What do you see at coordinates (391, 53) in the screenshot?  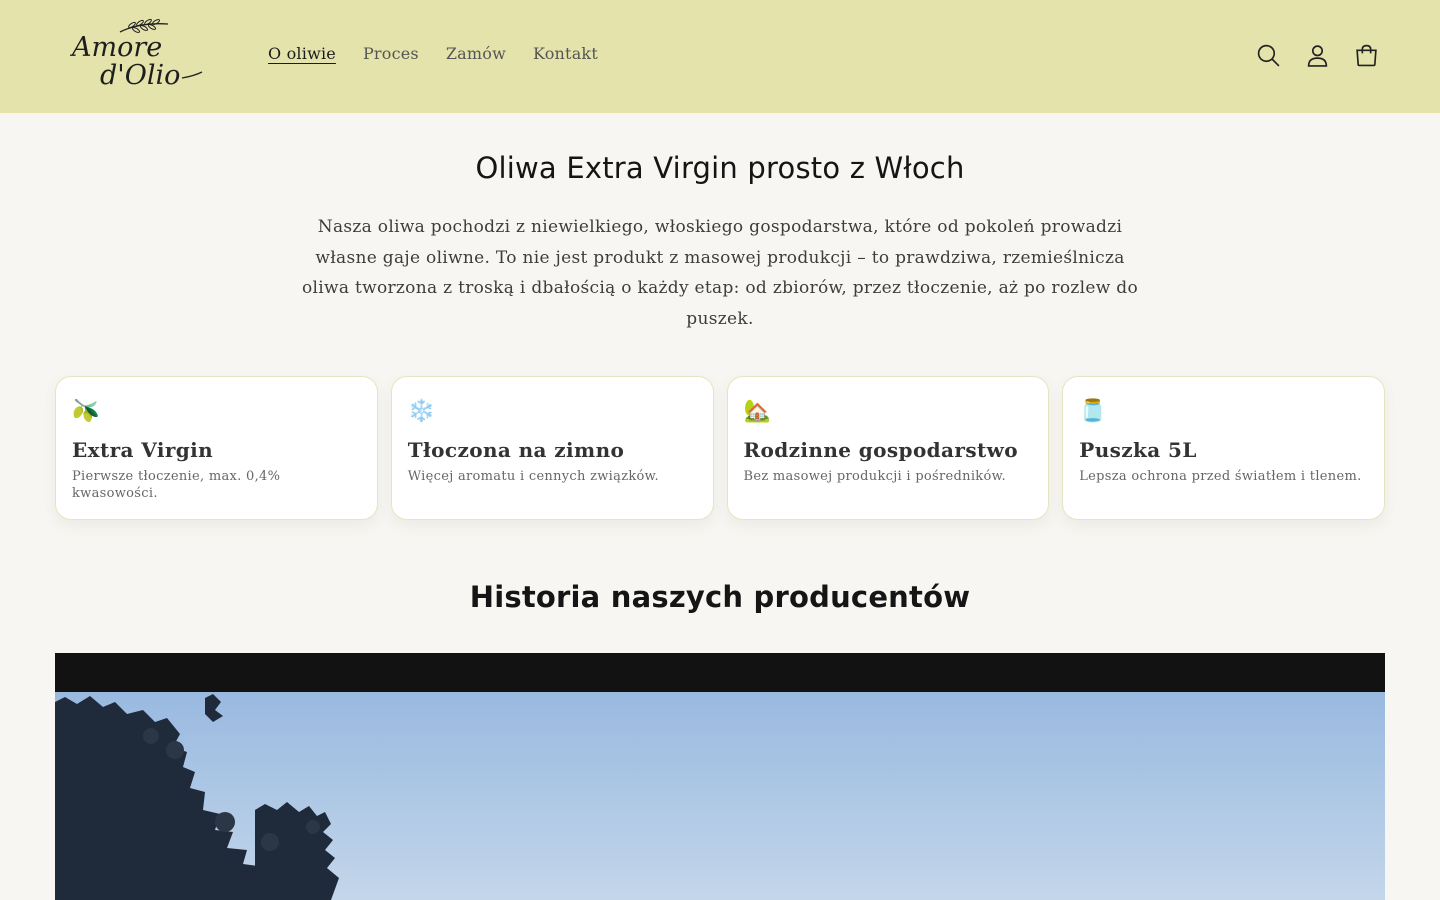 I see `nav-item-proces: Proces` at bounding box center [391, 53].